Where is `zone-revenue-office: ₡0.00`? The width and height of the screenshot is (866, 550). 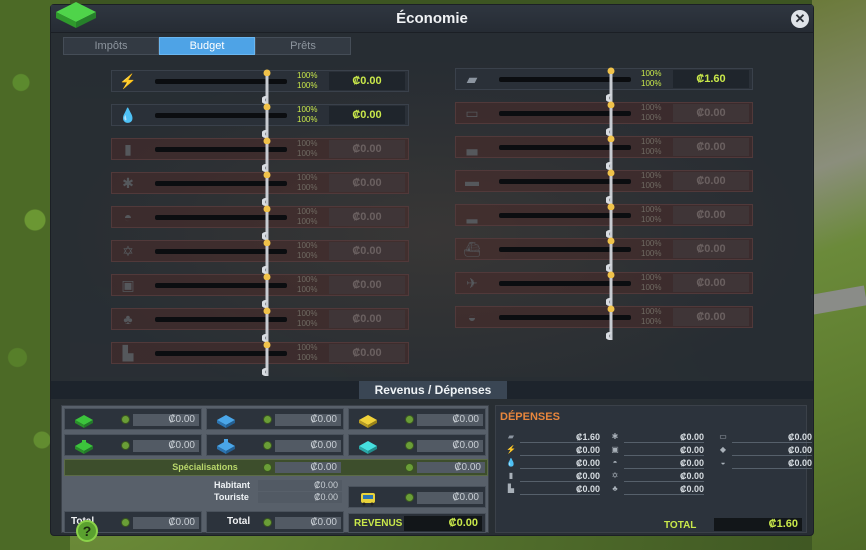 zone-revenue-office: ₡0.00 is located at coordinates (417, 445).